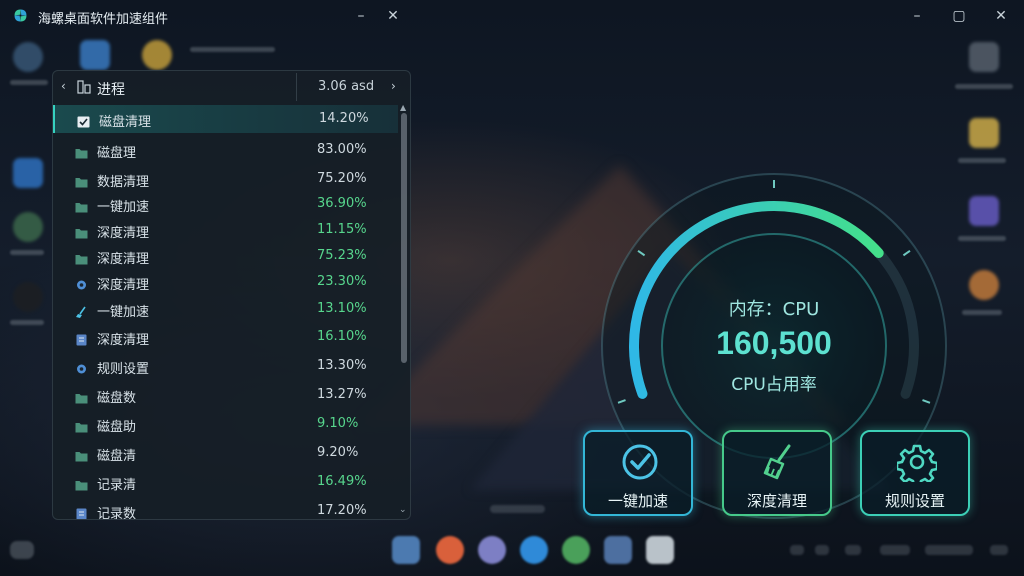 The height and width of the screenshot is (576, 1024). I want to click on process-name: 磁盘助, so click(117, 427).